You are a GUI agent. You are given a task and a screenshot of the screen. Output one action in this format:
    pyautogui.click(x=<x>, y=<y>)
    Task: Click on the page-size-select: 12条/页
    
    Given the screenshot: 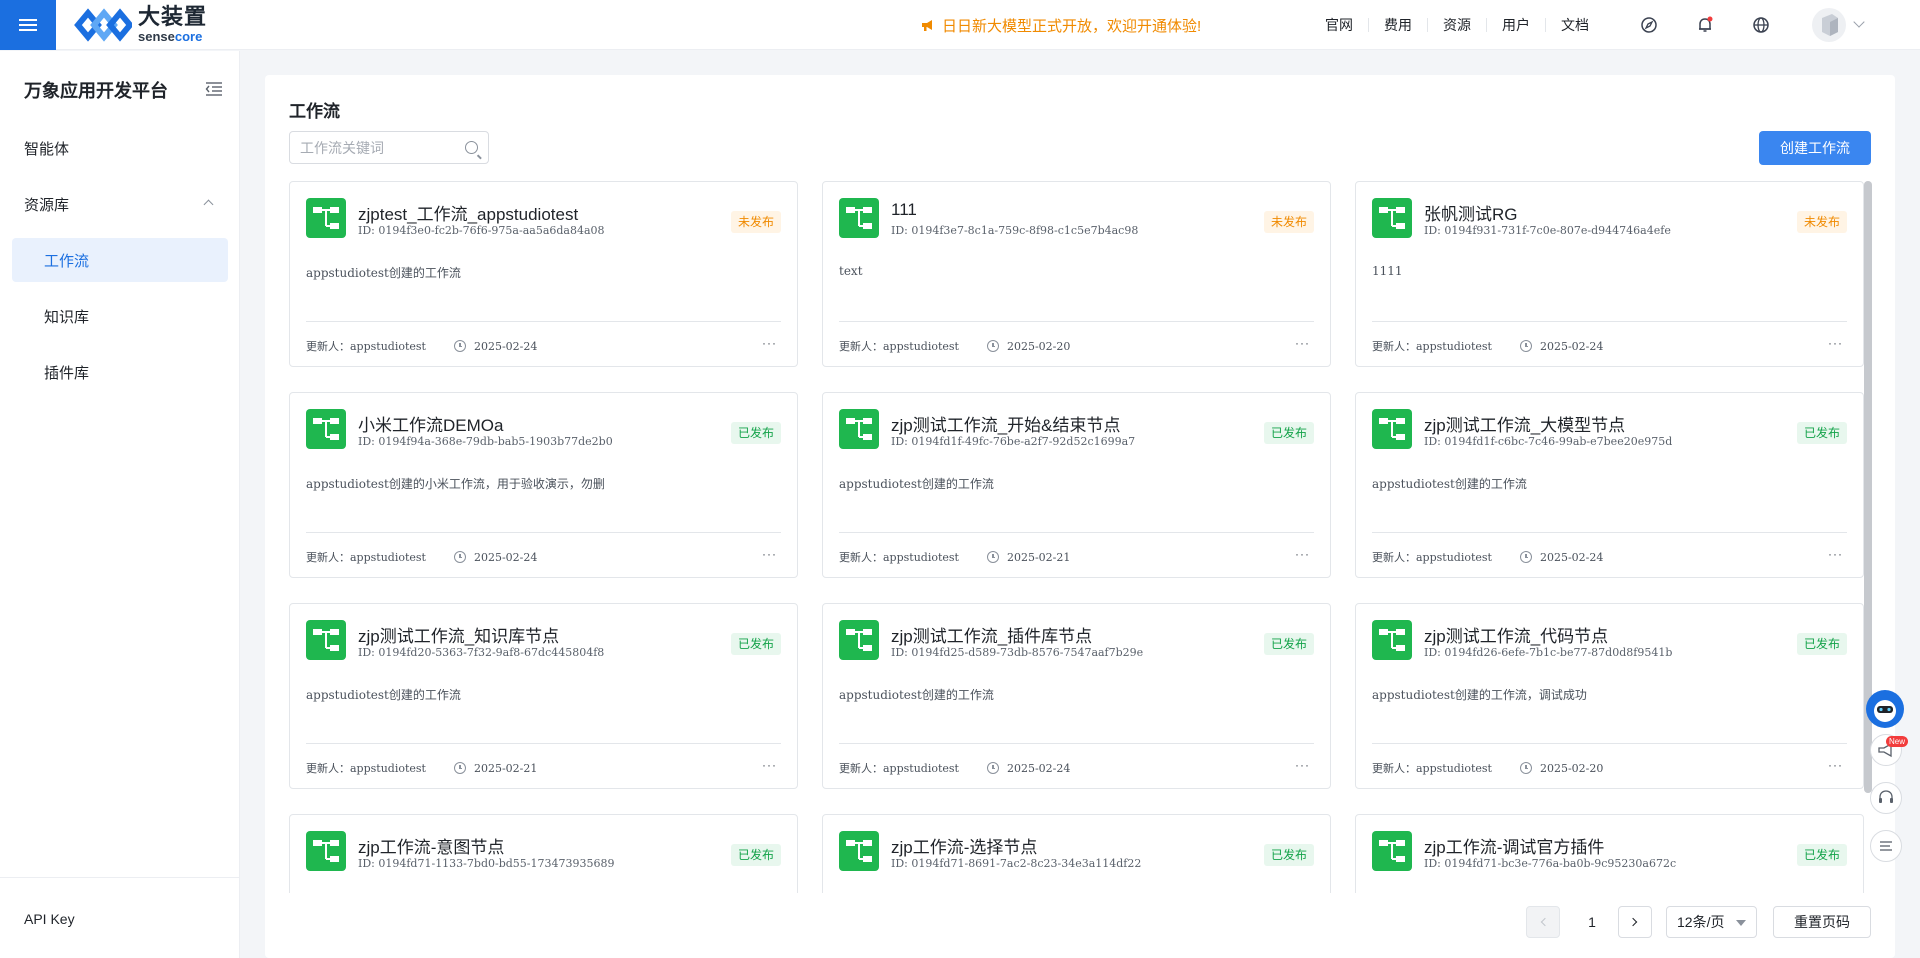 What is the action you would take?
    pyautogui.click(x=1711, y=922)
    